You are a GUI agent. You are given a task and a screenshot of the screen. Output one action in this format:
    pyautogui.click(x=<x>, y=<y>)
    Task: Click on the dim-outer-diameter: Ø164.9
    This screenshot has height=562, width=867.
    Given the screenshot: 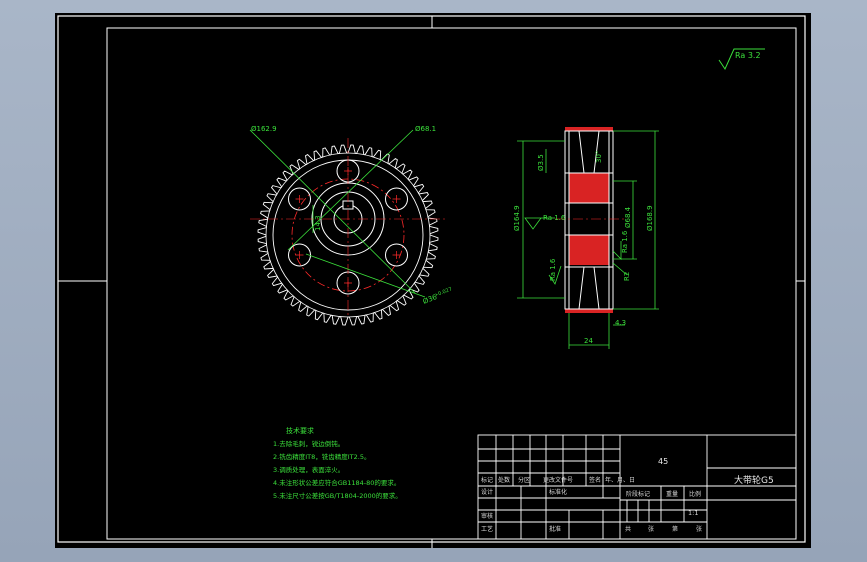 What is the action you would take?
    pyautogui.click(x=517, y=218)
    